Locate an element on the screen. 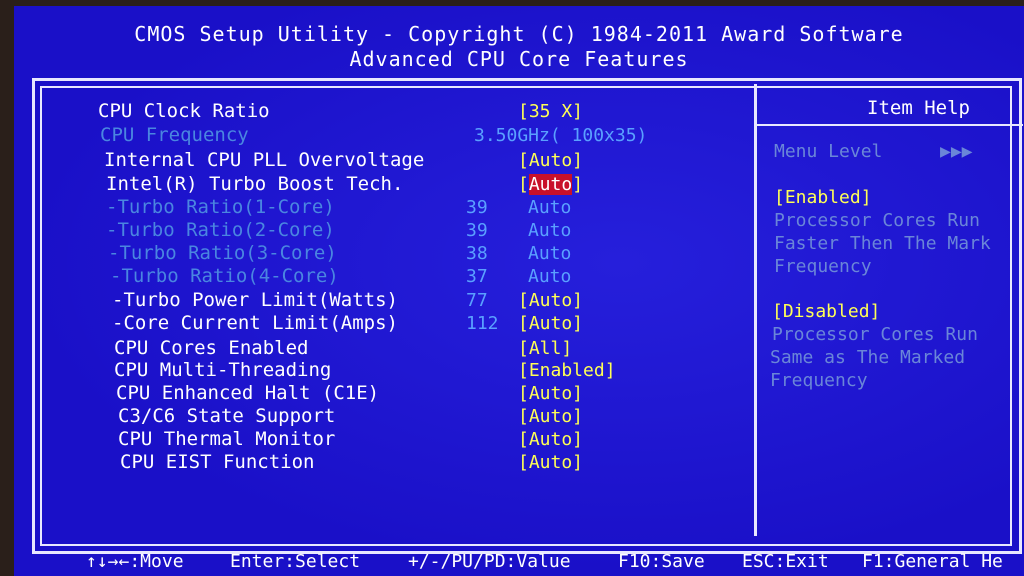  setting-readout: 77 is located at coordinates (477, 300).